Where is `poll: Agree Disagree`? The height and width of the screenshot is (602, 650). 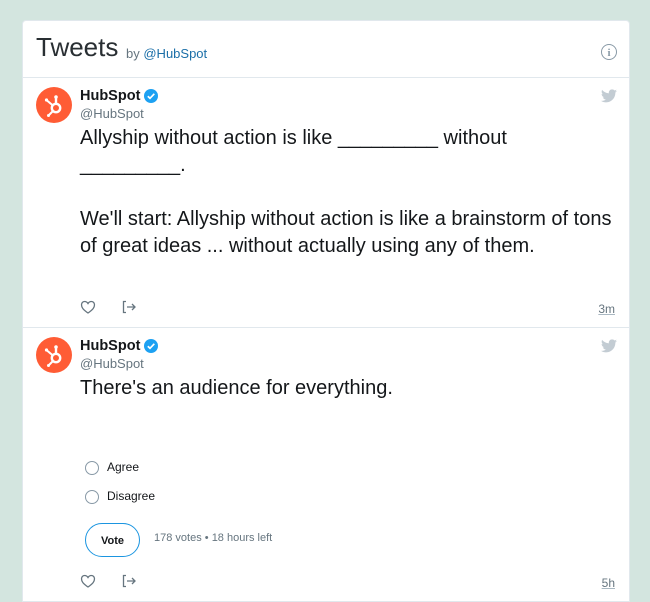
poll: Agree Disagree is located at coordinates (335, 484).